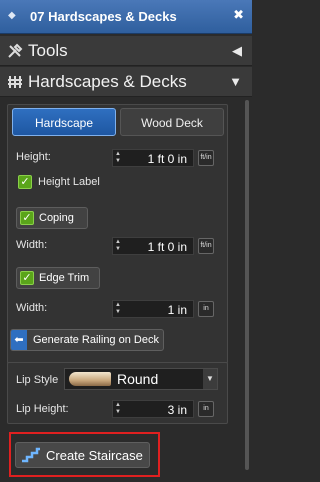  I want to click on hardscapes-section-header: Hardscapes & Decks ▼, so click(126, 82).